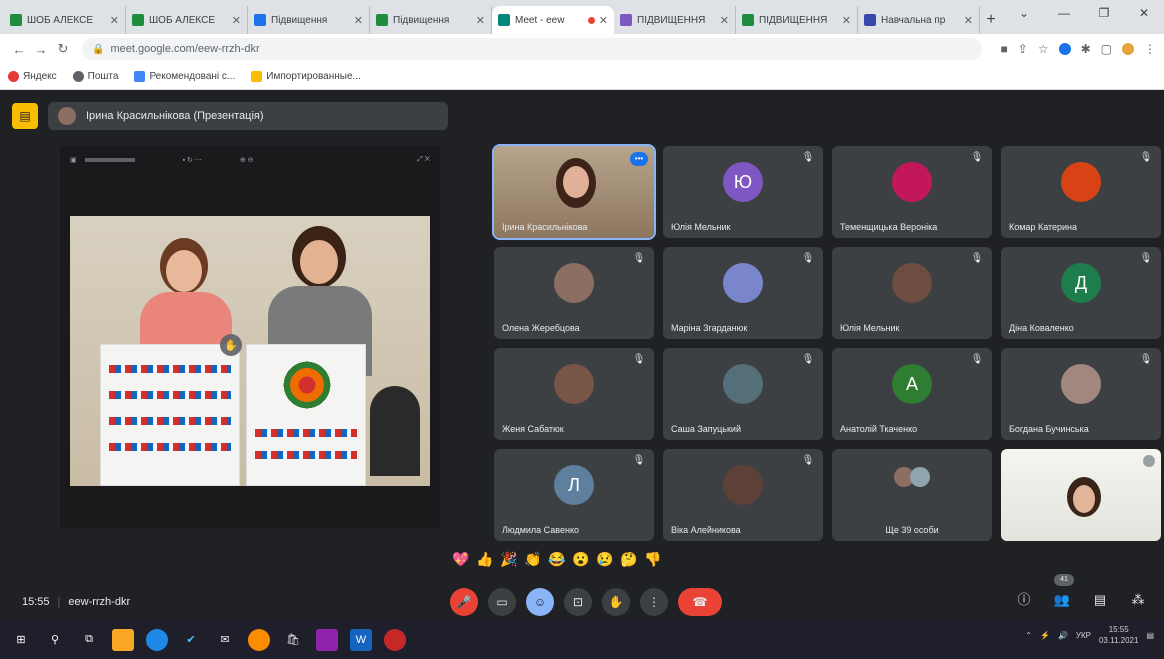  What do you see at coordinates (485, 559) in the screenshot?
I see `reaction-emoji-button: 👍` at bounding box center [485, 559].